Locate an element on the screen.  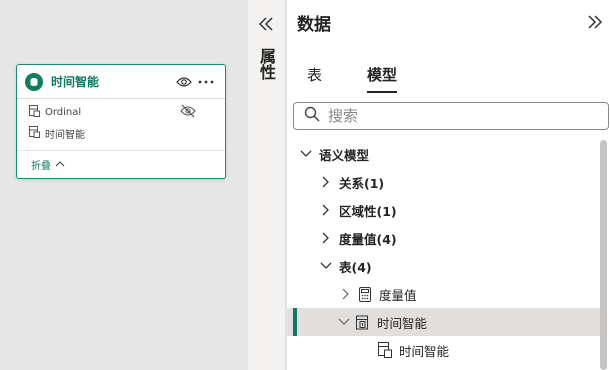
field-label: 时间智能 is located at coordinates (65, 135).